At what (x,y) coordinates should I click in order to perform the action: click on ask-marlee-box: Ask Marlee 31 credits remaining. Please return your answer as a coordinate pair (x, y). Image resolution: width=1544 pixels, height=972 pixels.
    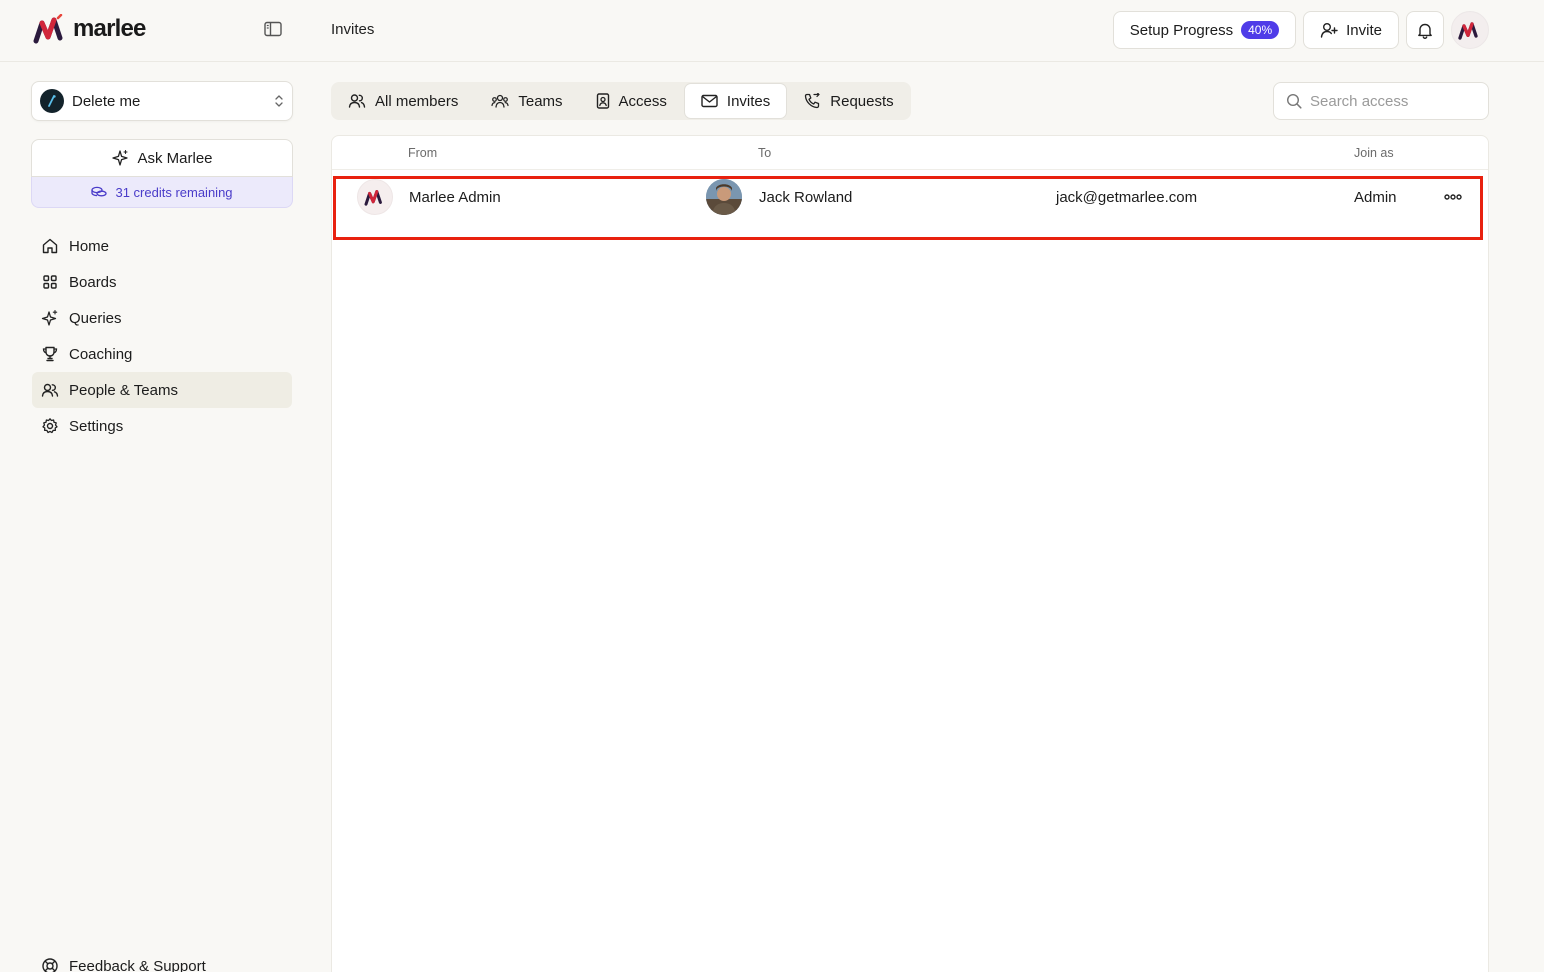
    Looking at the image, I should click on (162, 173).